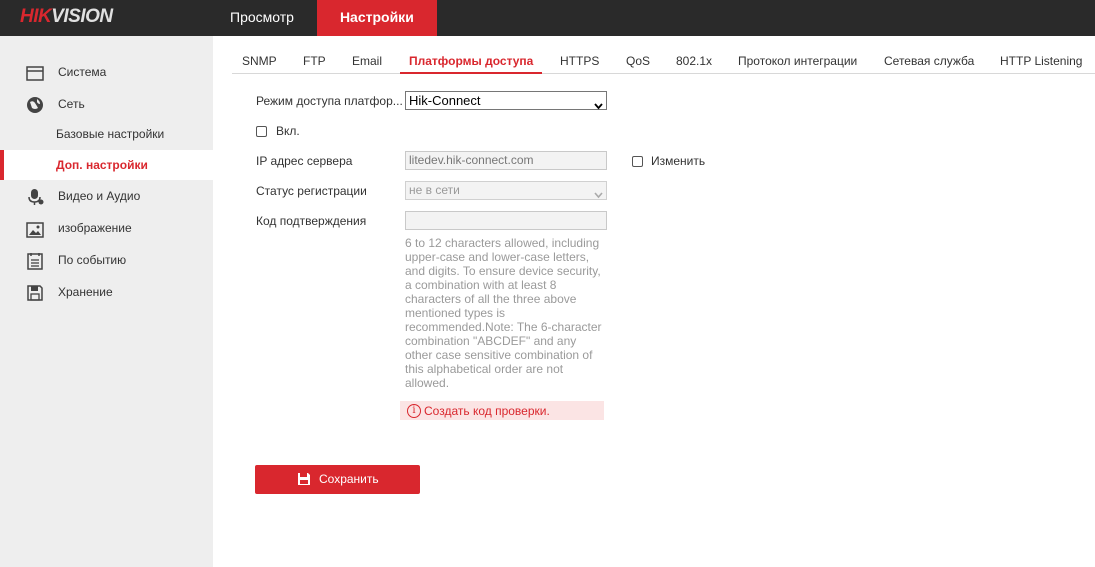 The width and height of the screenshot is (1095, 567). I want to click on server-ip-label: IP адрес сервера, so click(304, 161).